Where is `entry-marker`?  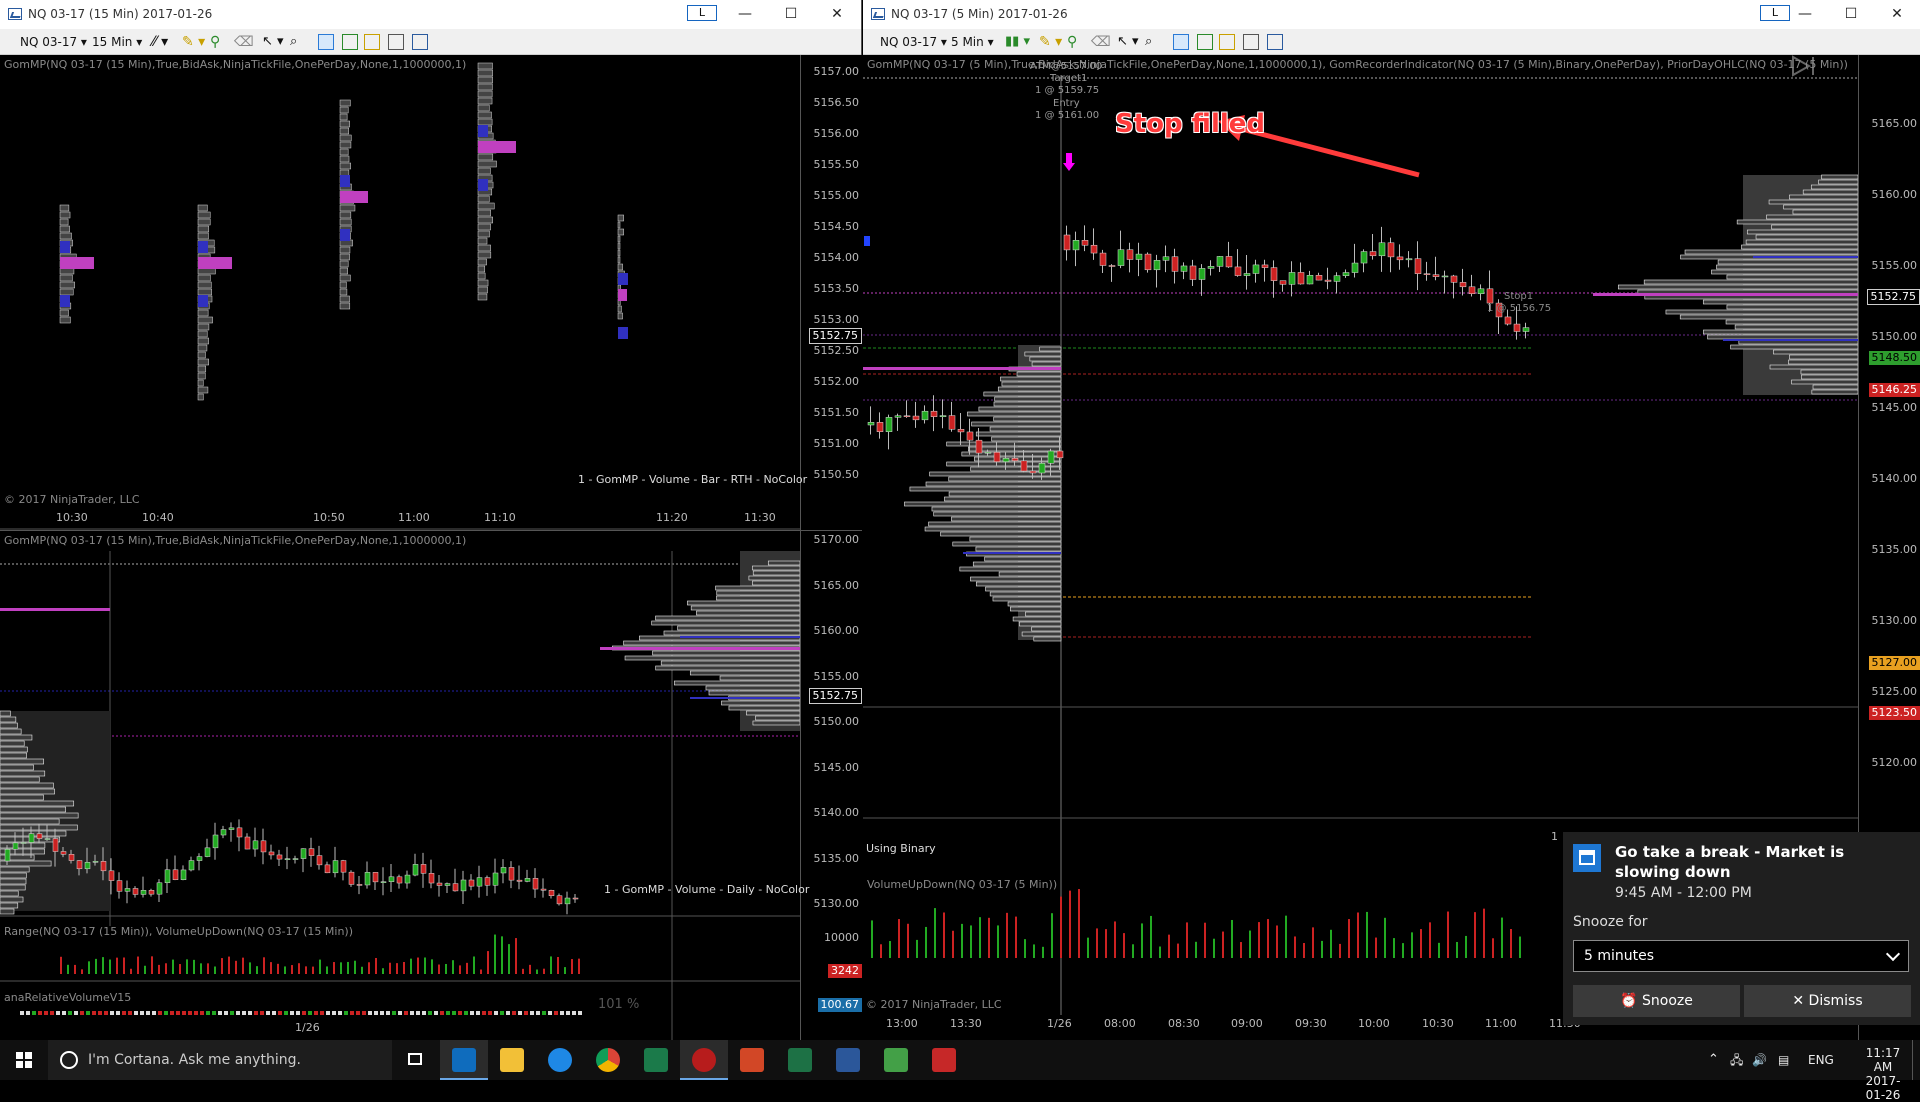
entry-marker is located at coordinates (1069, 158).